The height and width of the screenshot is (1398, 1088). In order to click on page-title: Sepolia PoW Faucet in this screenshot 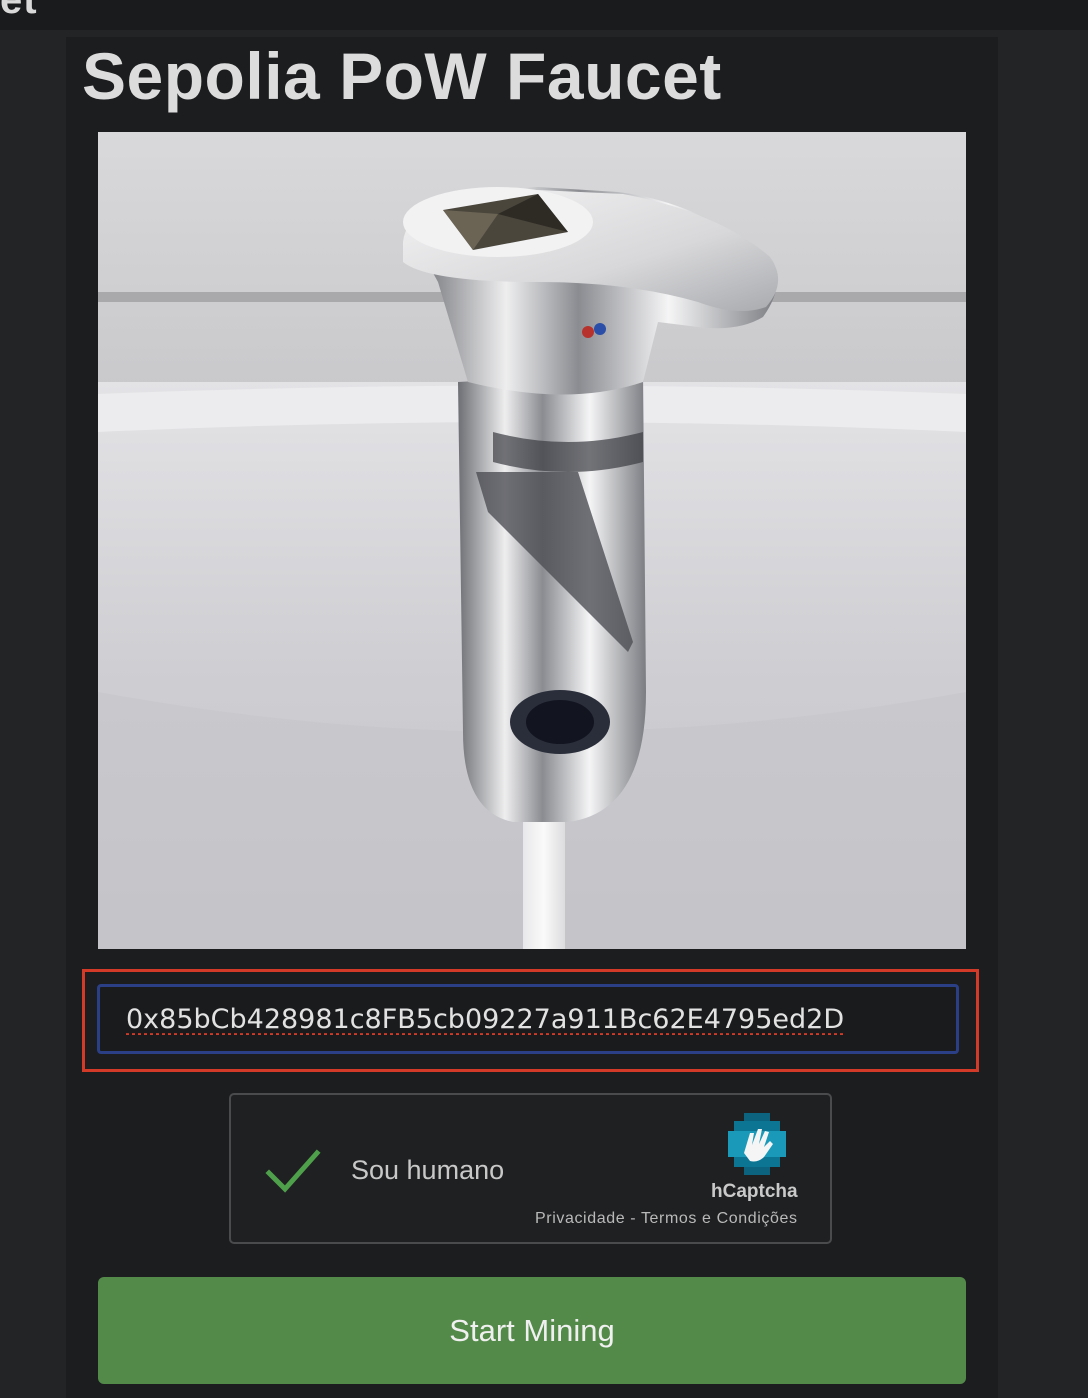, I will do `click(402, 76)`.